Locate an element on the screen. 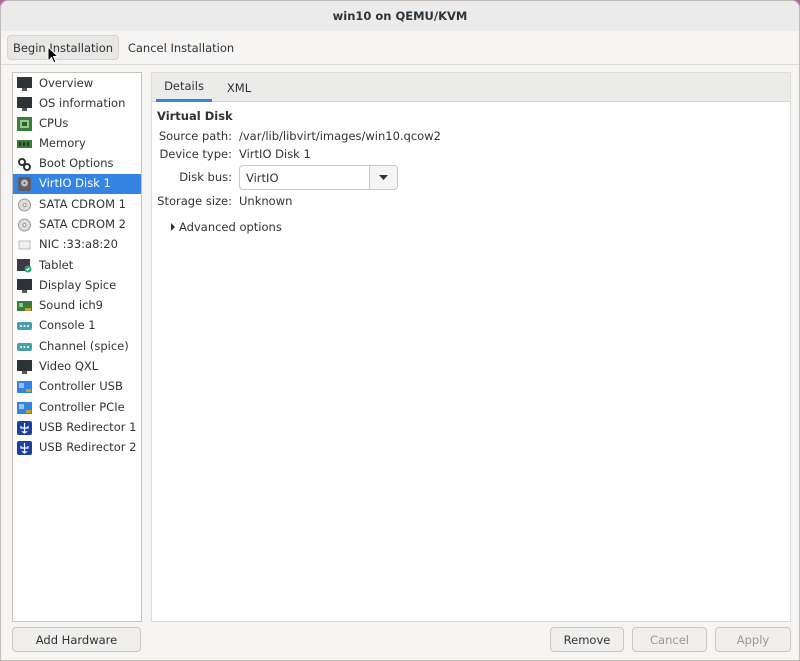 The image size is (800, 661). sidebar-item-label: Overview is located at coordinates (66, 83).